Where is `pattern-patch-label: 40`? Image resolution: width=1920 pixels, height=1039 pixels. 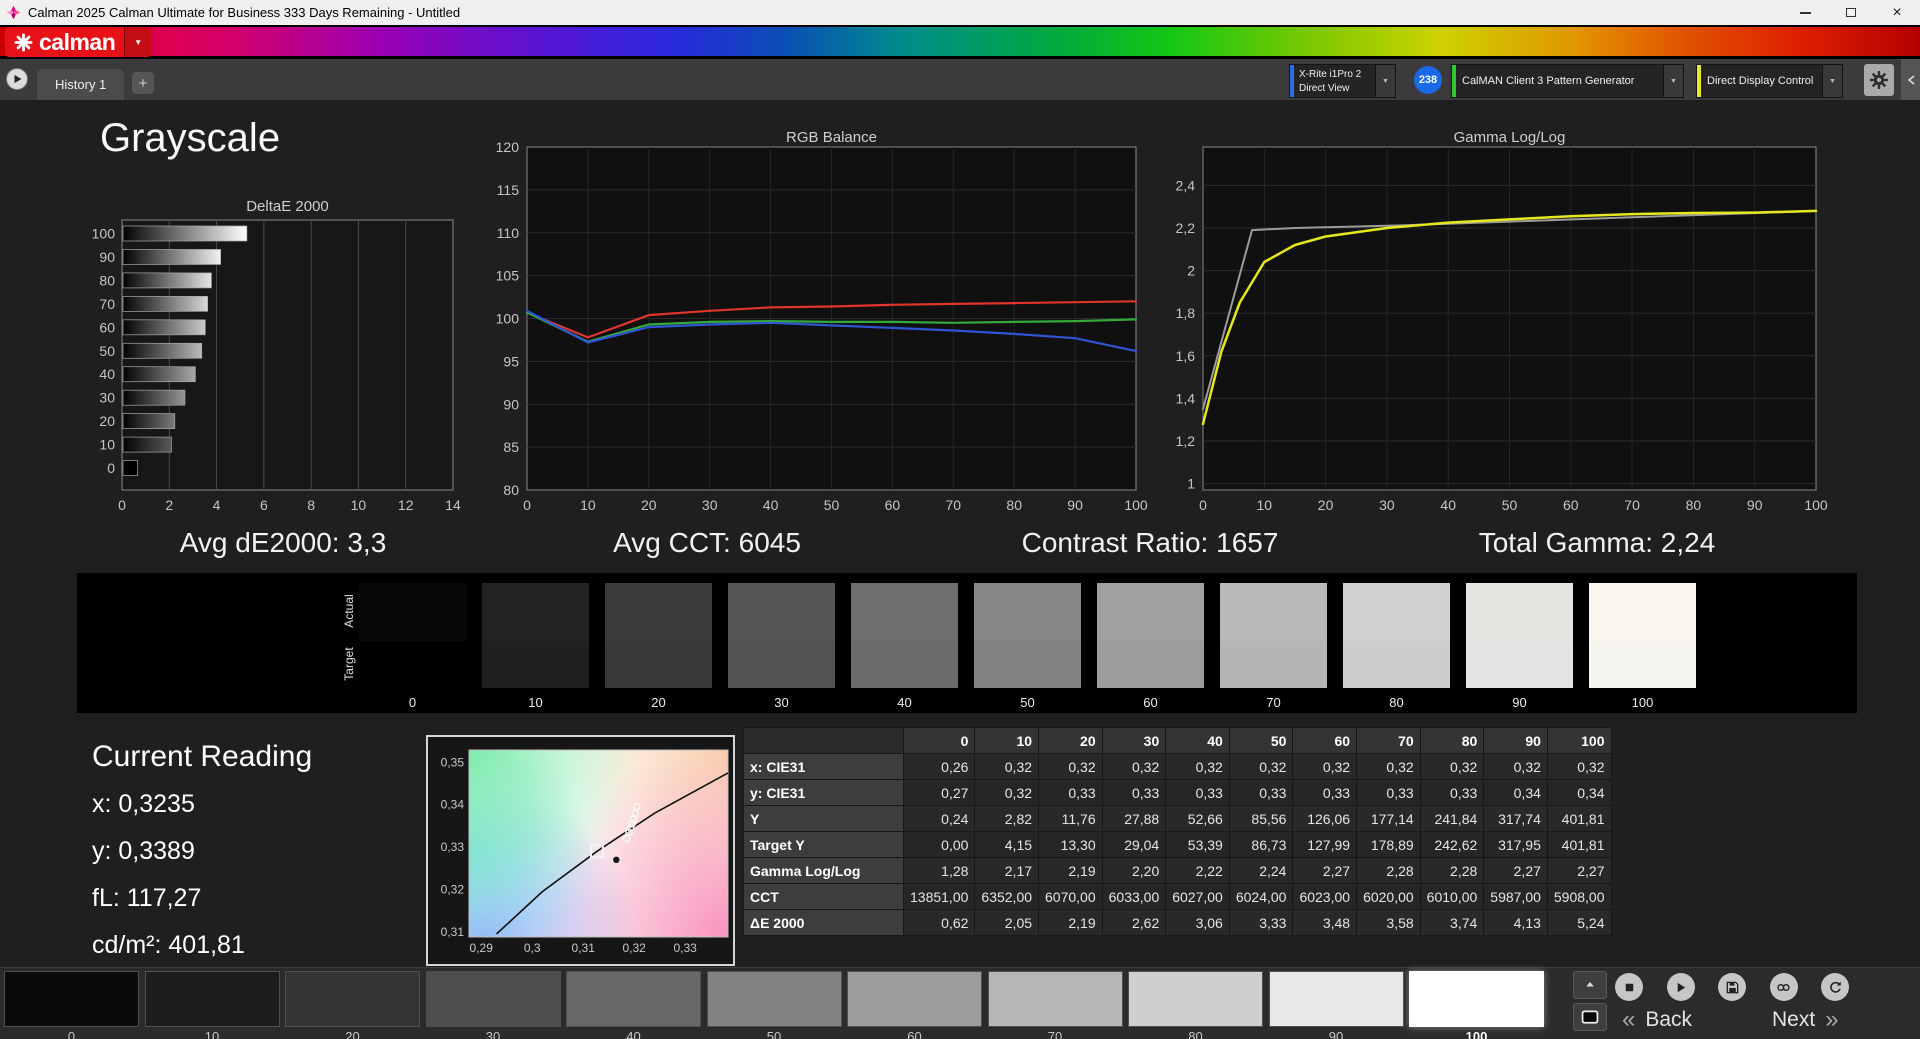 pattern-patch-label: 40 is located at coordinates (633, 1034).